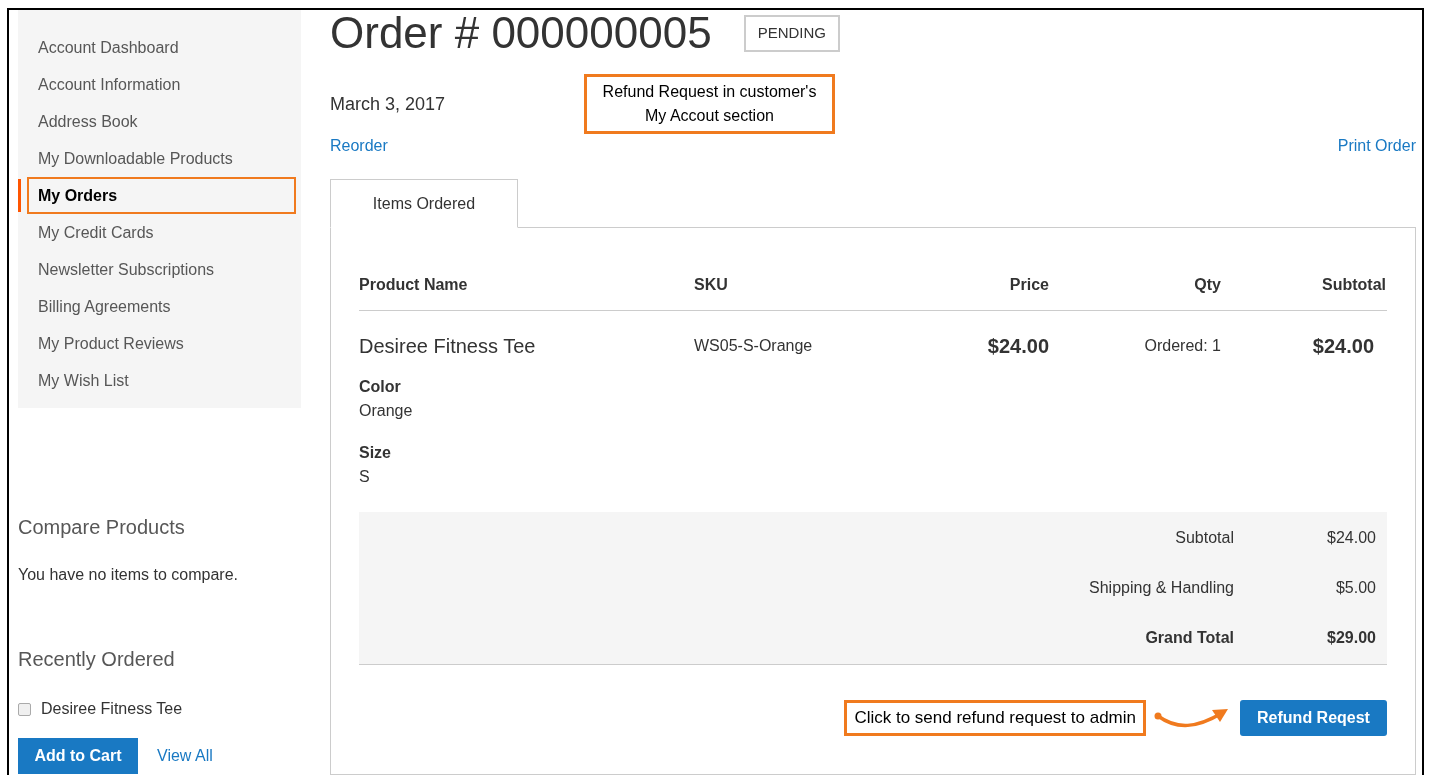 This screenshot has height=775, width=1429. What do you see at coordinates (161, 343) in the screenshot?
I see `nav-link: My Product Reviews` at bounding box center [161, 343].